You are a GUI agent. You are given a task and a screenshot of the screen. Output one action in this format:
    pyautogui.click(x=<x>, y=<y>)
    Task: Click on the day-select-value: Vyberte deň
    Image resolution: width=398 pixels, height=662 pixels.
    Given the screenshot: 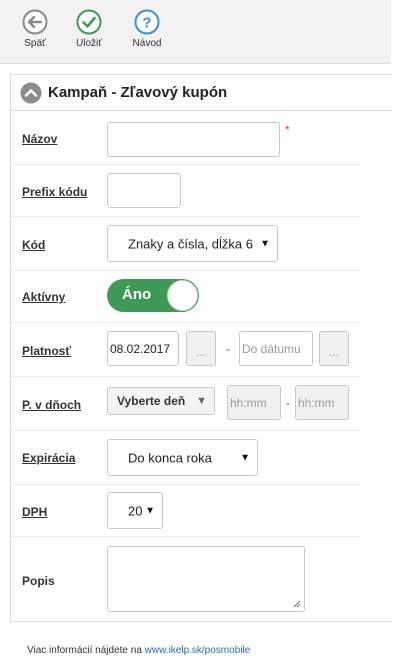 What is the action you would take?
    pyautogui.click(x=151, y=401)
    